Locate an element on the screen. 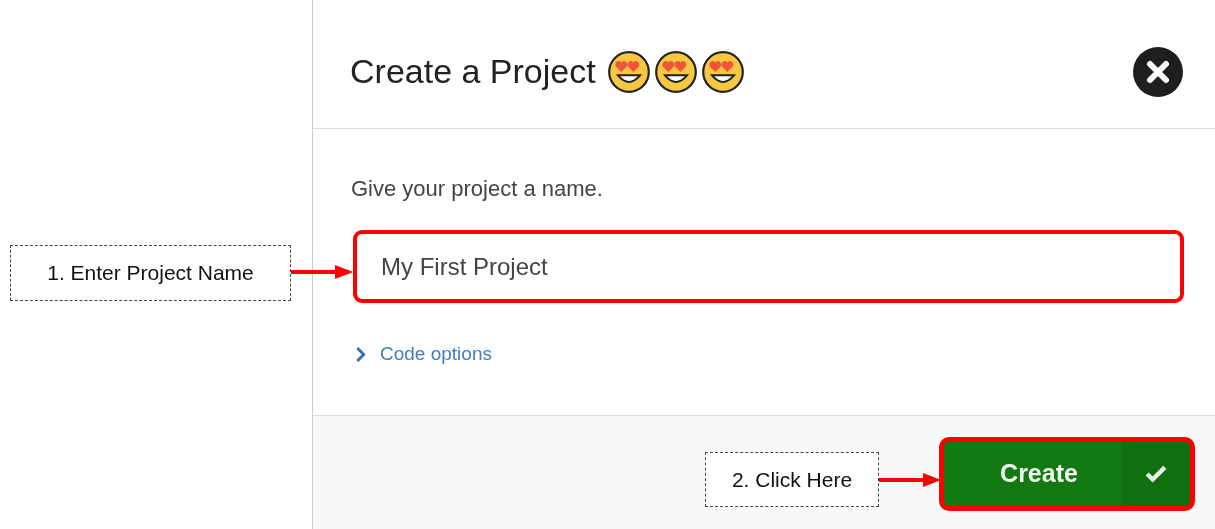 The height and width of the screenshot is (529, 1215). annotation-callout: 2. Click Here is located at coordinates (792, 479).